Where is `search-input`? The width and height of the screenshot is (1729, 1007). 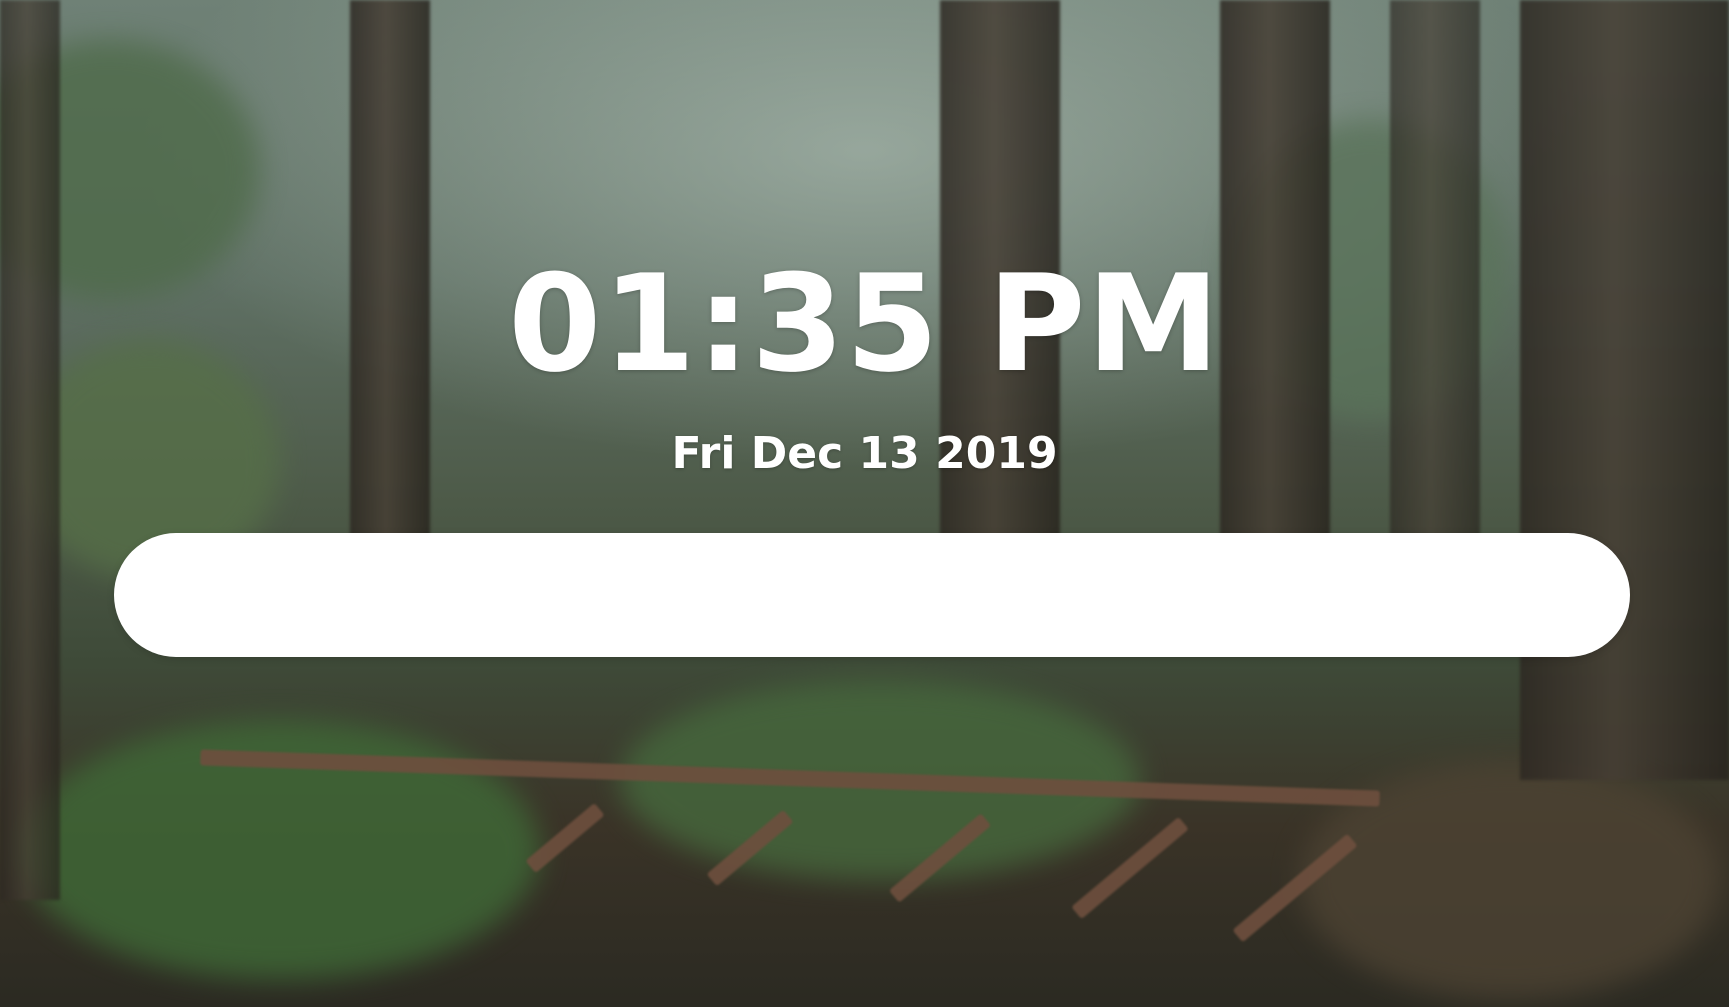 search-input is located at coordinates (872, 595).